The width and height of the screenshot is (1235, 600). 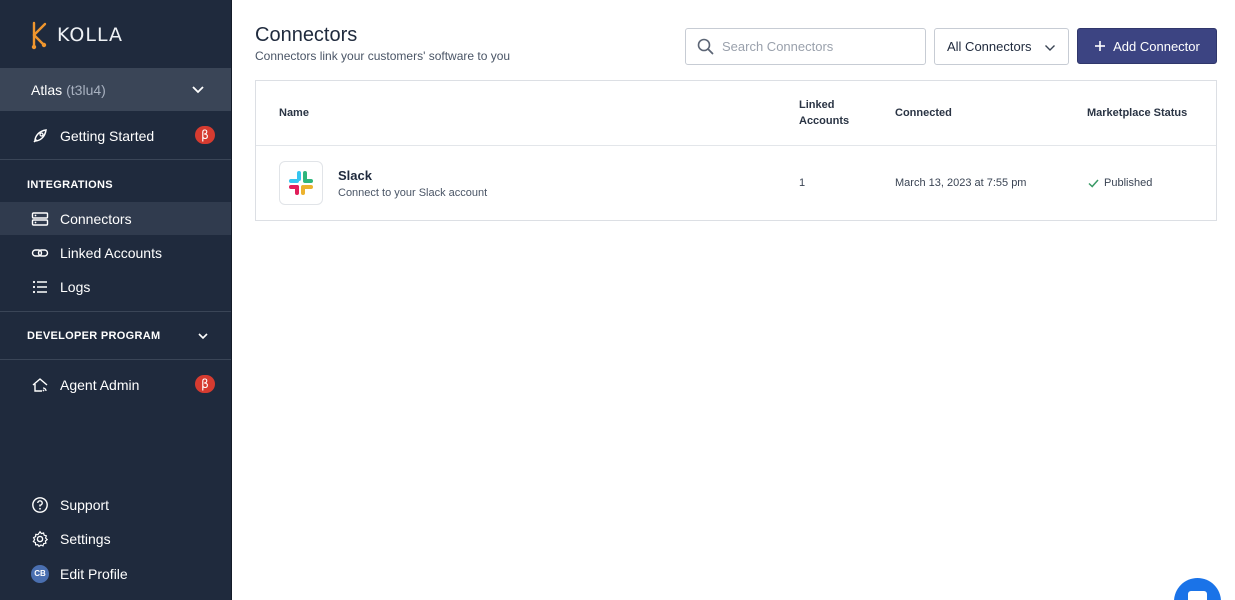 I want to click on connector-filter-select: All Connectors, so click(x=1001, y=46).